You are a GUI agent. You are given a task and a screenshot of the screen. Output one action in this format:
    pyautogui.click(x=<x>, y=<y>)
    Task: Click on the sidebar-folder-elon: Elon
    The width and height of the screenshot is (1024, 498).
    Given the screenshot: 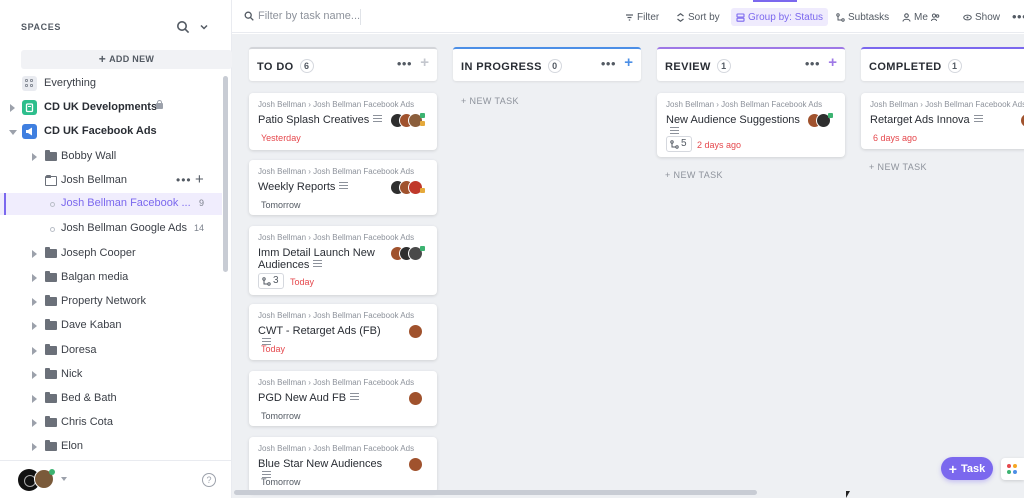 What is the action you would take?
    pyautogui.click(x=111, y=447)
    